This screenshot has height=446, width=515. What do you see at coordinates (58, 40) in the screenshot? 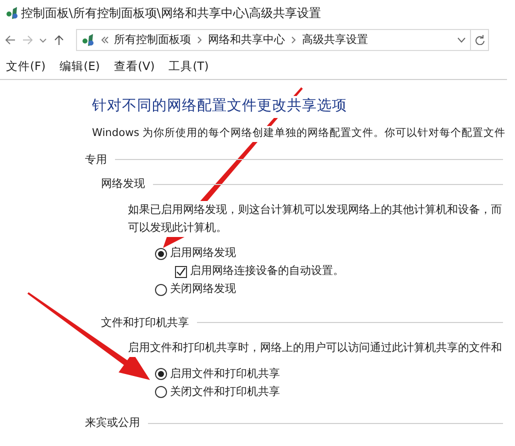
I see `up-icon` at bounding box center [58, 40].